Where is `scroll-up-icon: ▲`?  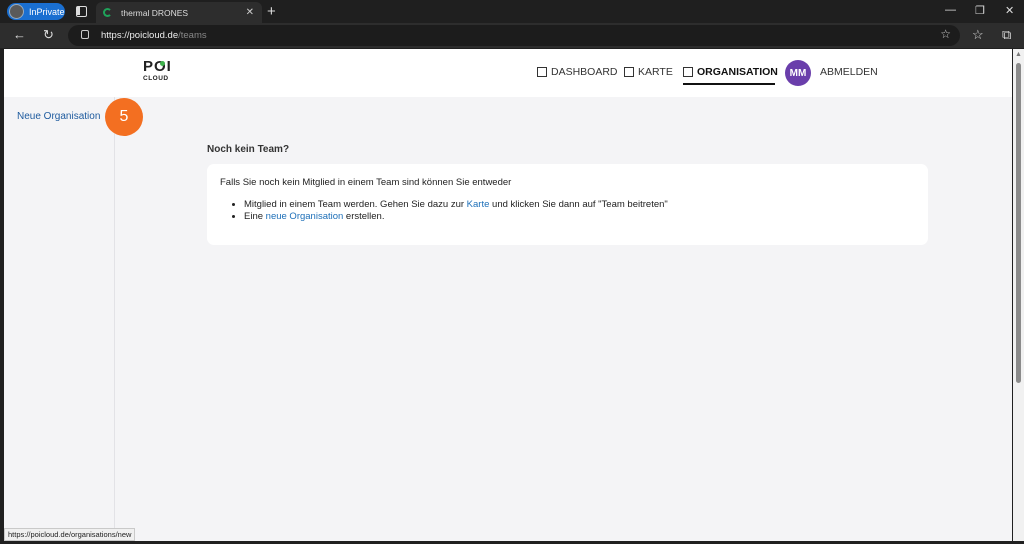 scroll-up-icon: ▲ is located at coordinates (1018, 54).